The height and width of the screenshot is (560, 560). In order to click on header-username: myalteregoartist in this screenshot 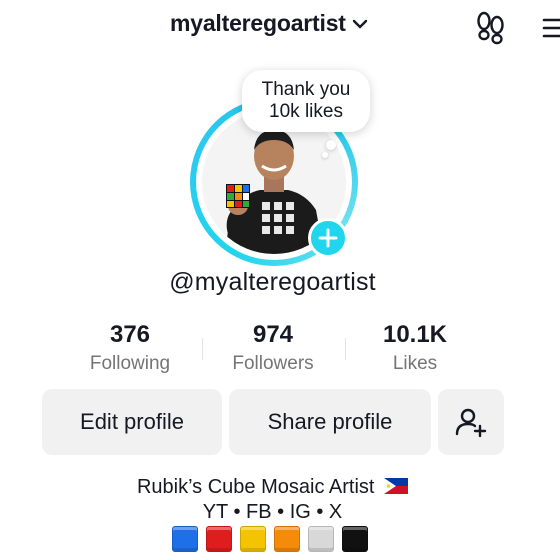, I will do `click(258, 23)`.